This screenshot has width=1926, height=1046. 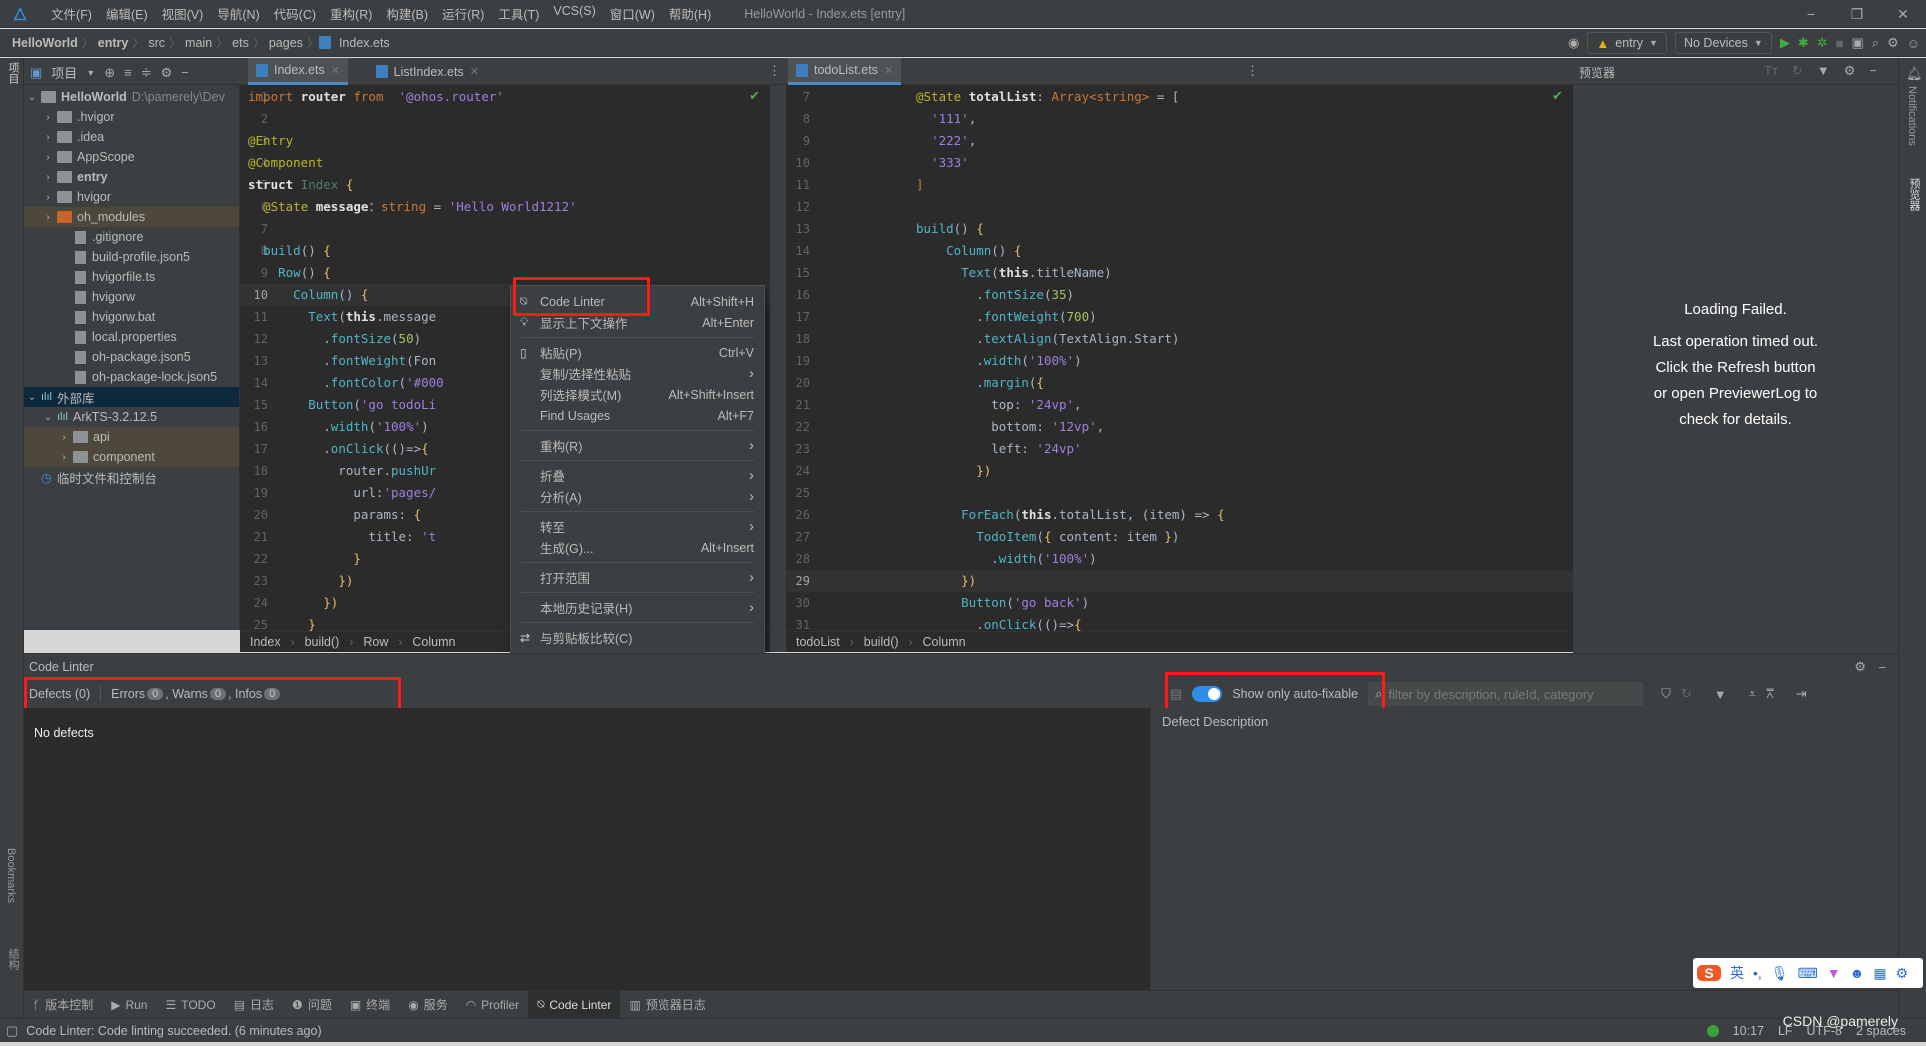 What do you see at coordinates (637, 475) in the screenshot?
I see `context-menu-item: 折叠 ›` at bounding box center [637, 475].